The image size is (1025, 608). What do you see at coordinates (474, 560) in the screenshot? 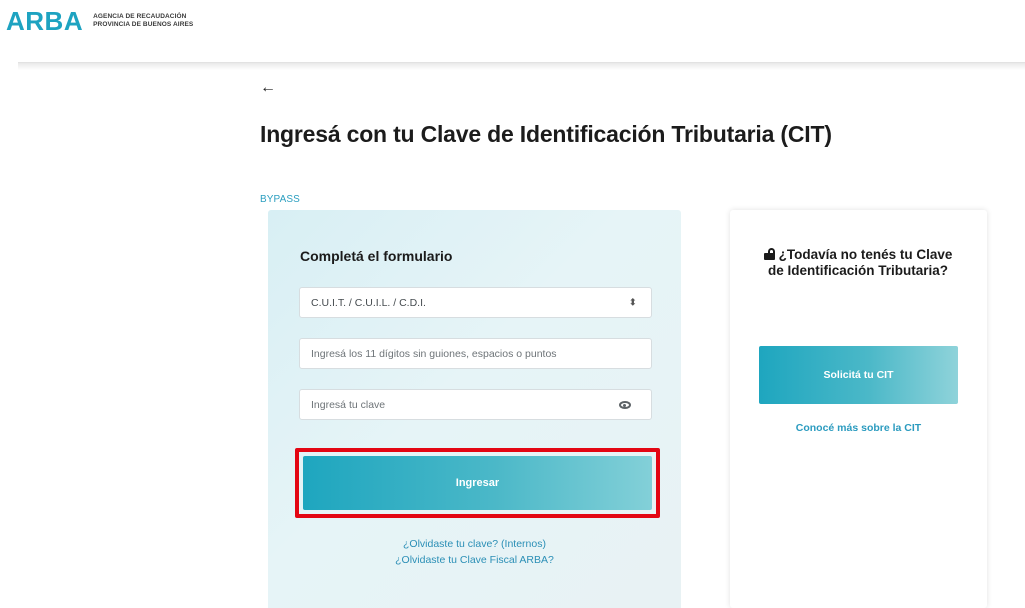
I see `forgot-fiscal-key-link: ¿Olvidaste tu Clave Fiscal ARBA?` at bounding box center [474, 560].